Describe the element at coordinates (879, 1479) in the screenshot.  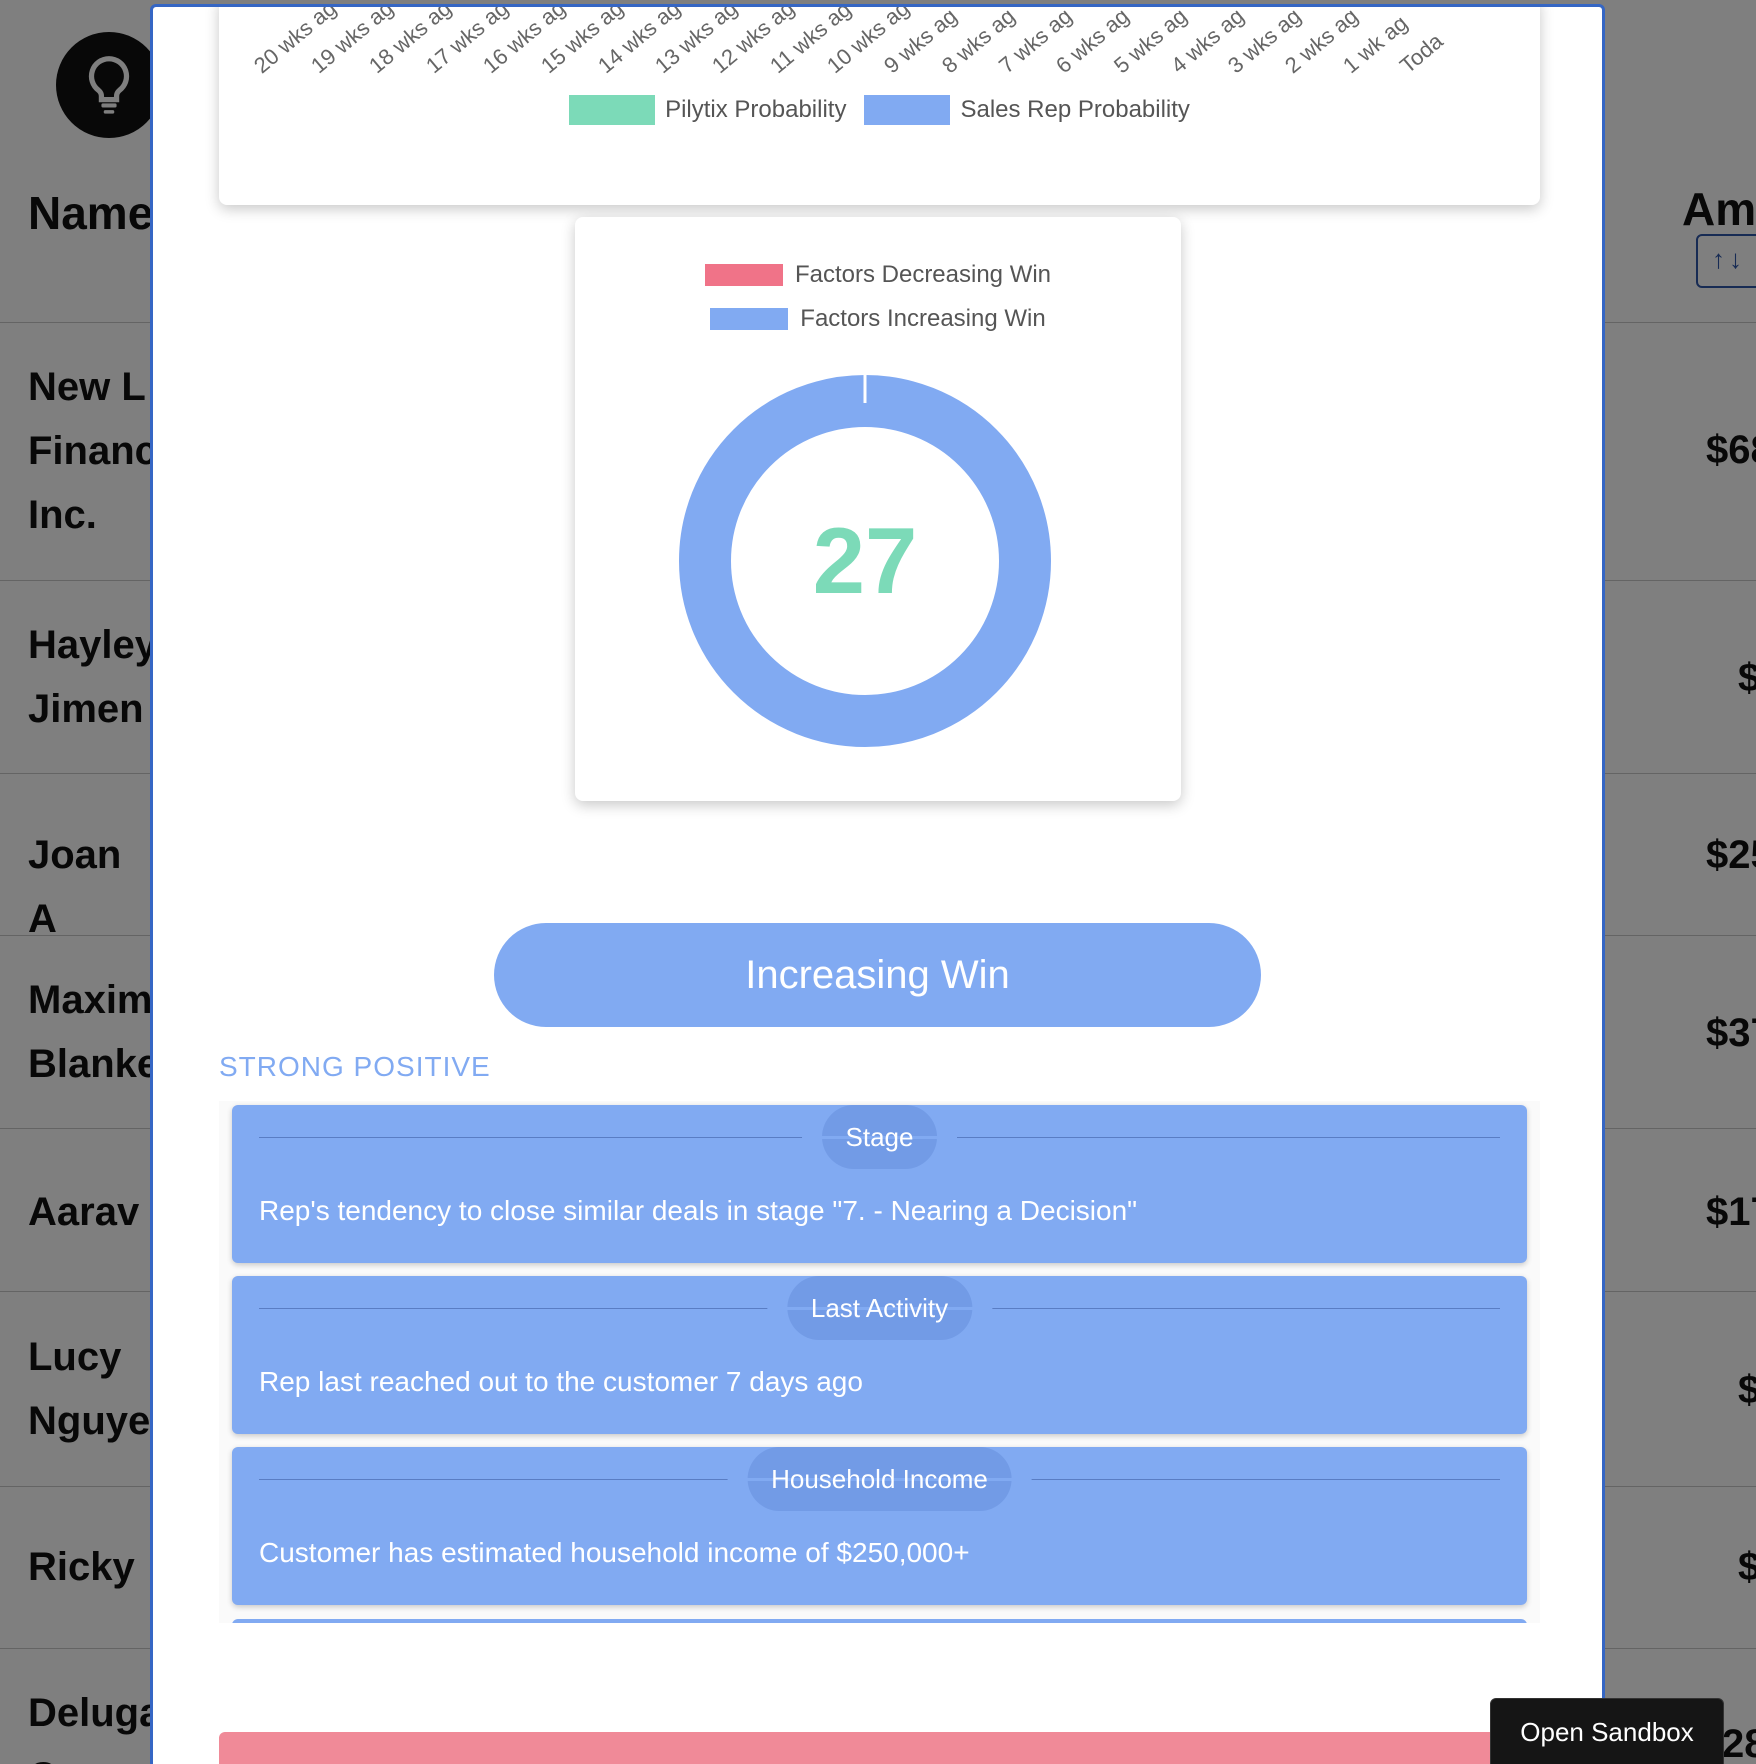
I see `factor-name-chip: Household Income` at that location.